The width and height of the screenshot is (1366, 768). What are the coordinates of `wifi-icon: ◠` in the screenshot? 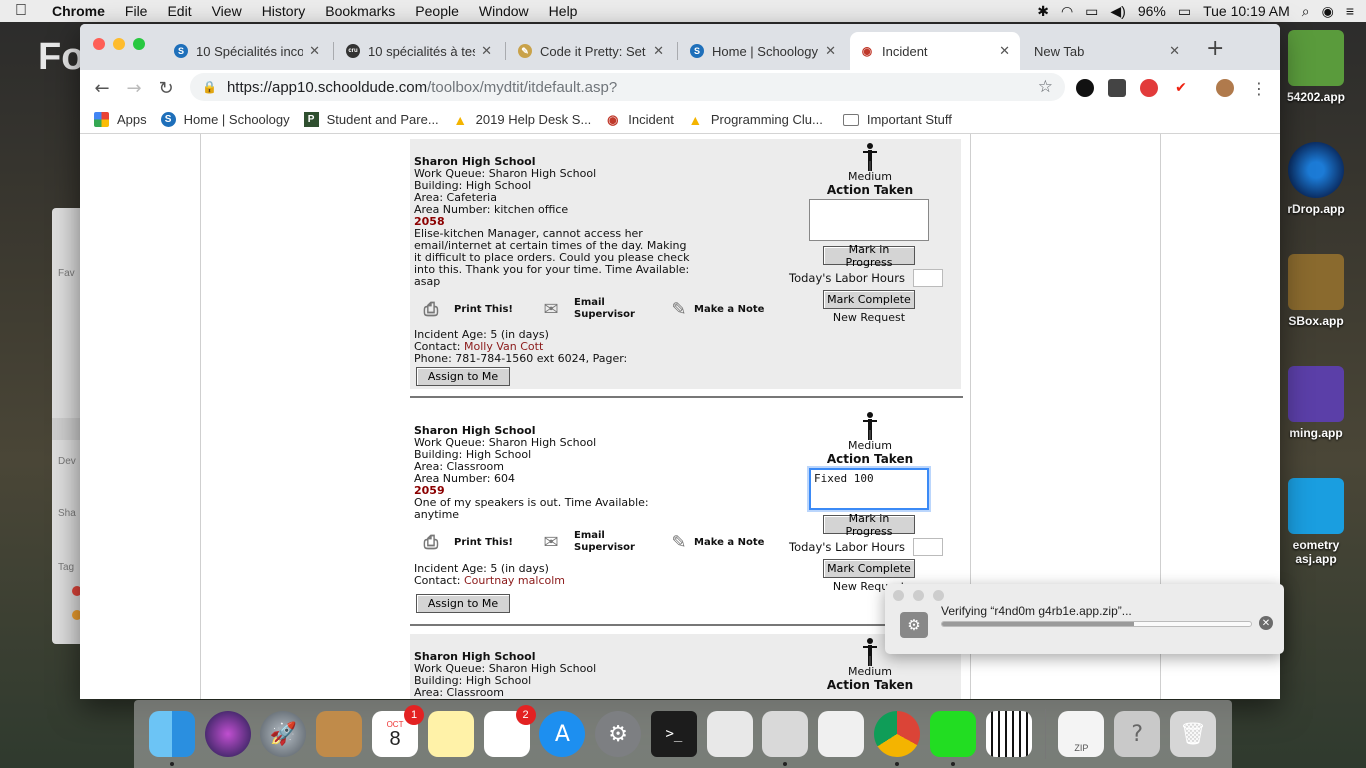 It's located at (1067, 11).